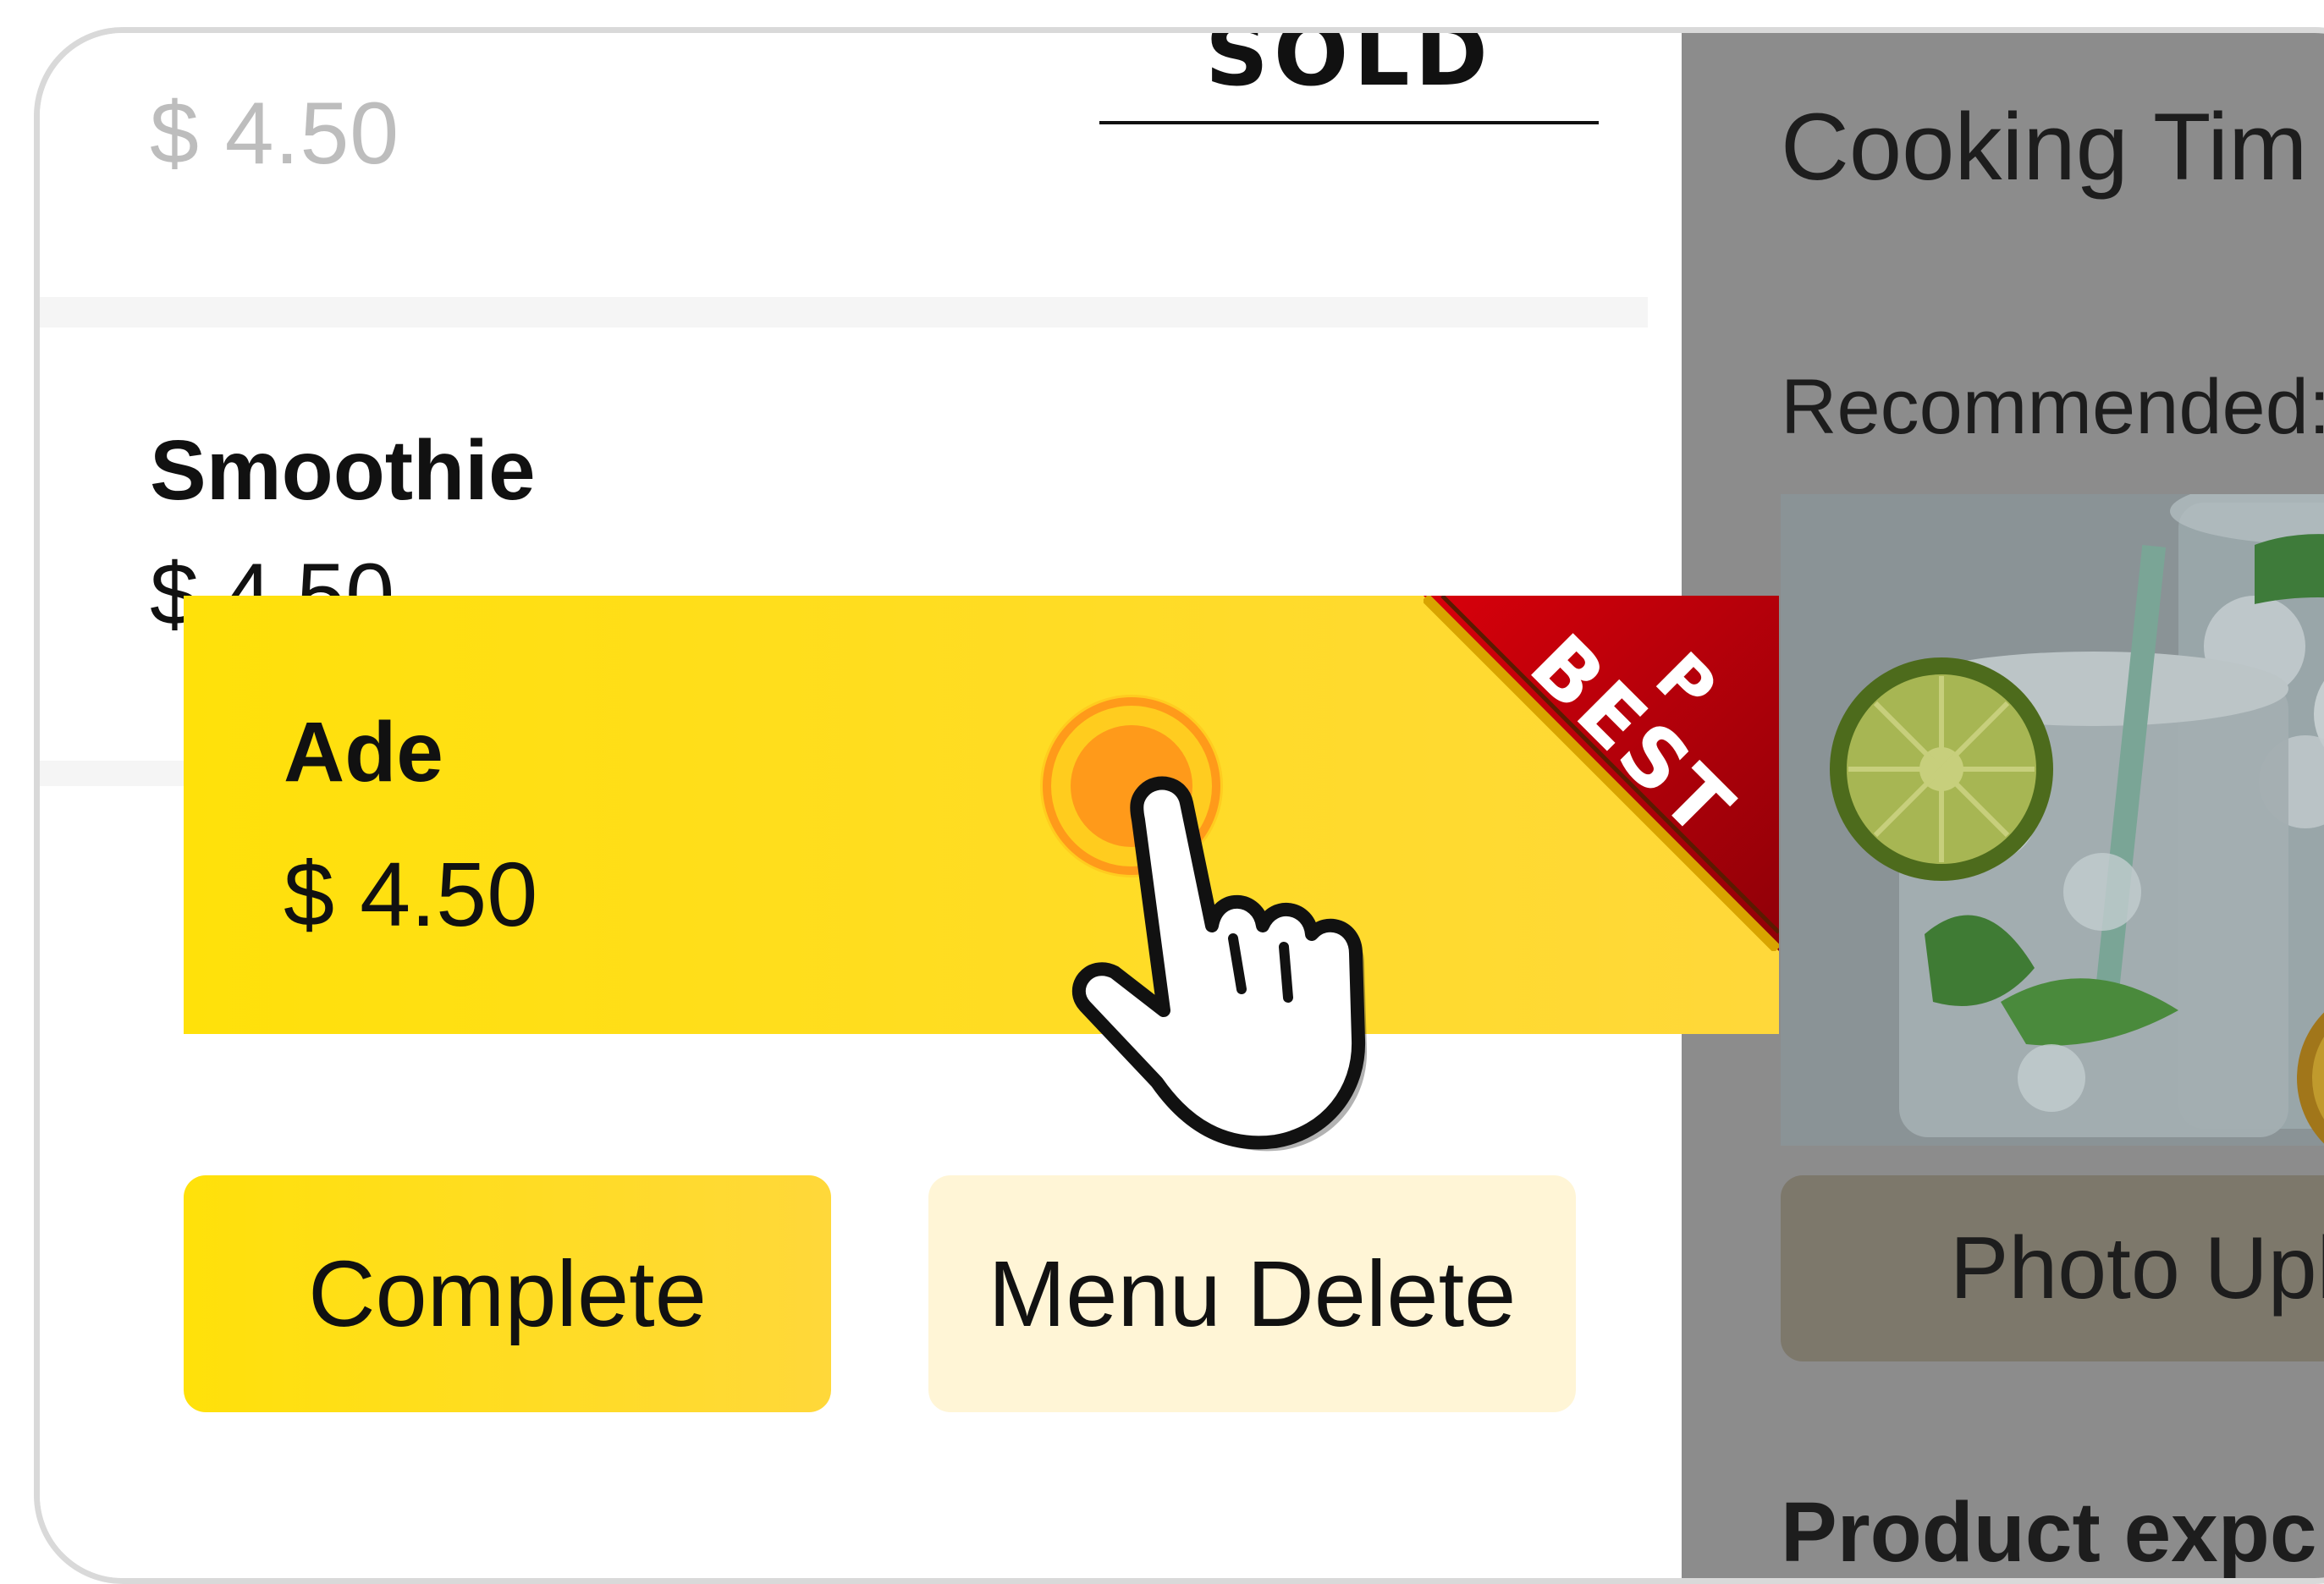 The image size is (2324, 1584). I want to click on product-photo, so click(2052, 820).